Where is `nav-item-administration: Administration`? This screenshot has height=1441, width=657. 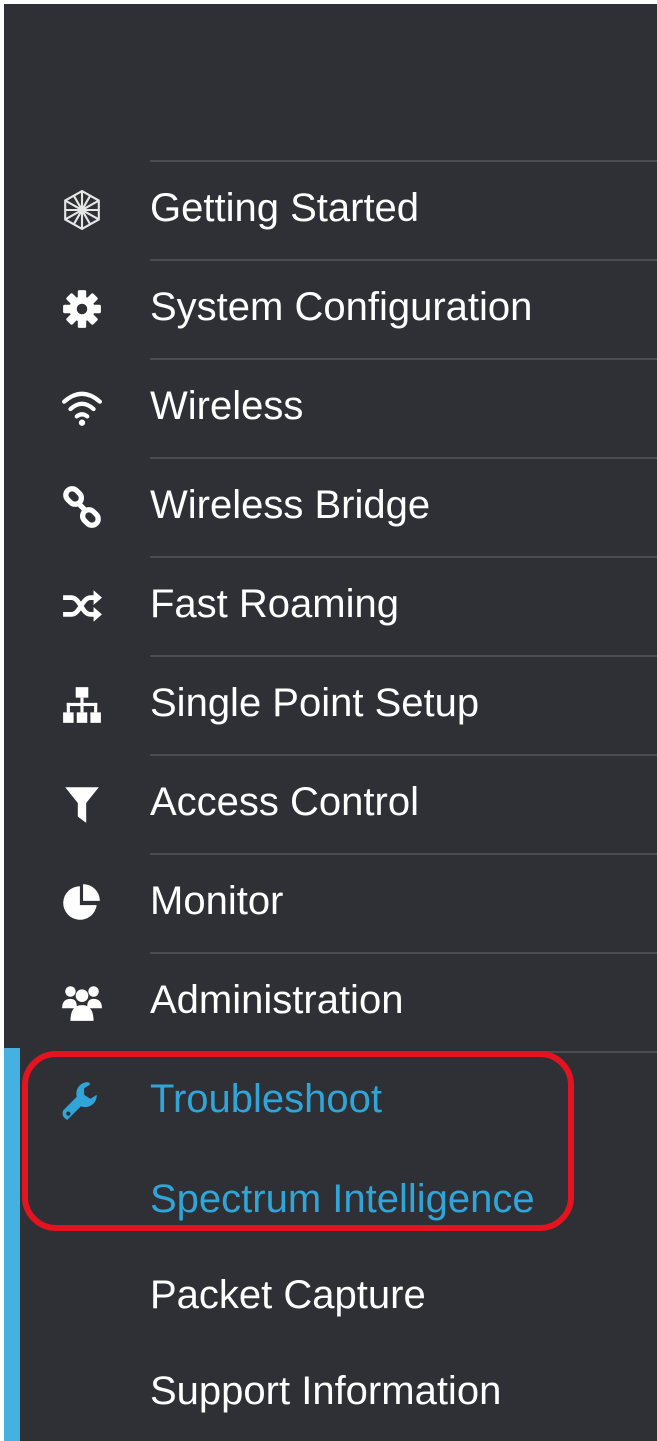 nav-item-administration: Administration is located at coordinates (330, 1001).